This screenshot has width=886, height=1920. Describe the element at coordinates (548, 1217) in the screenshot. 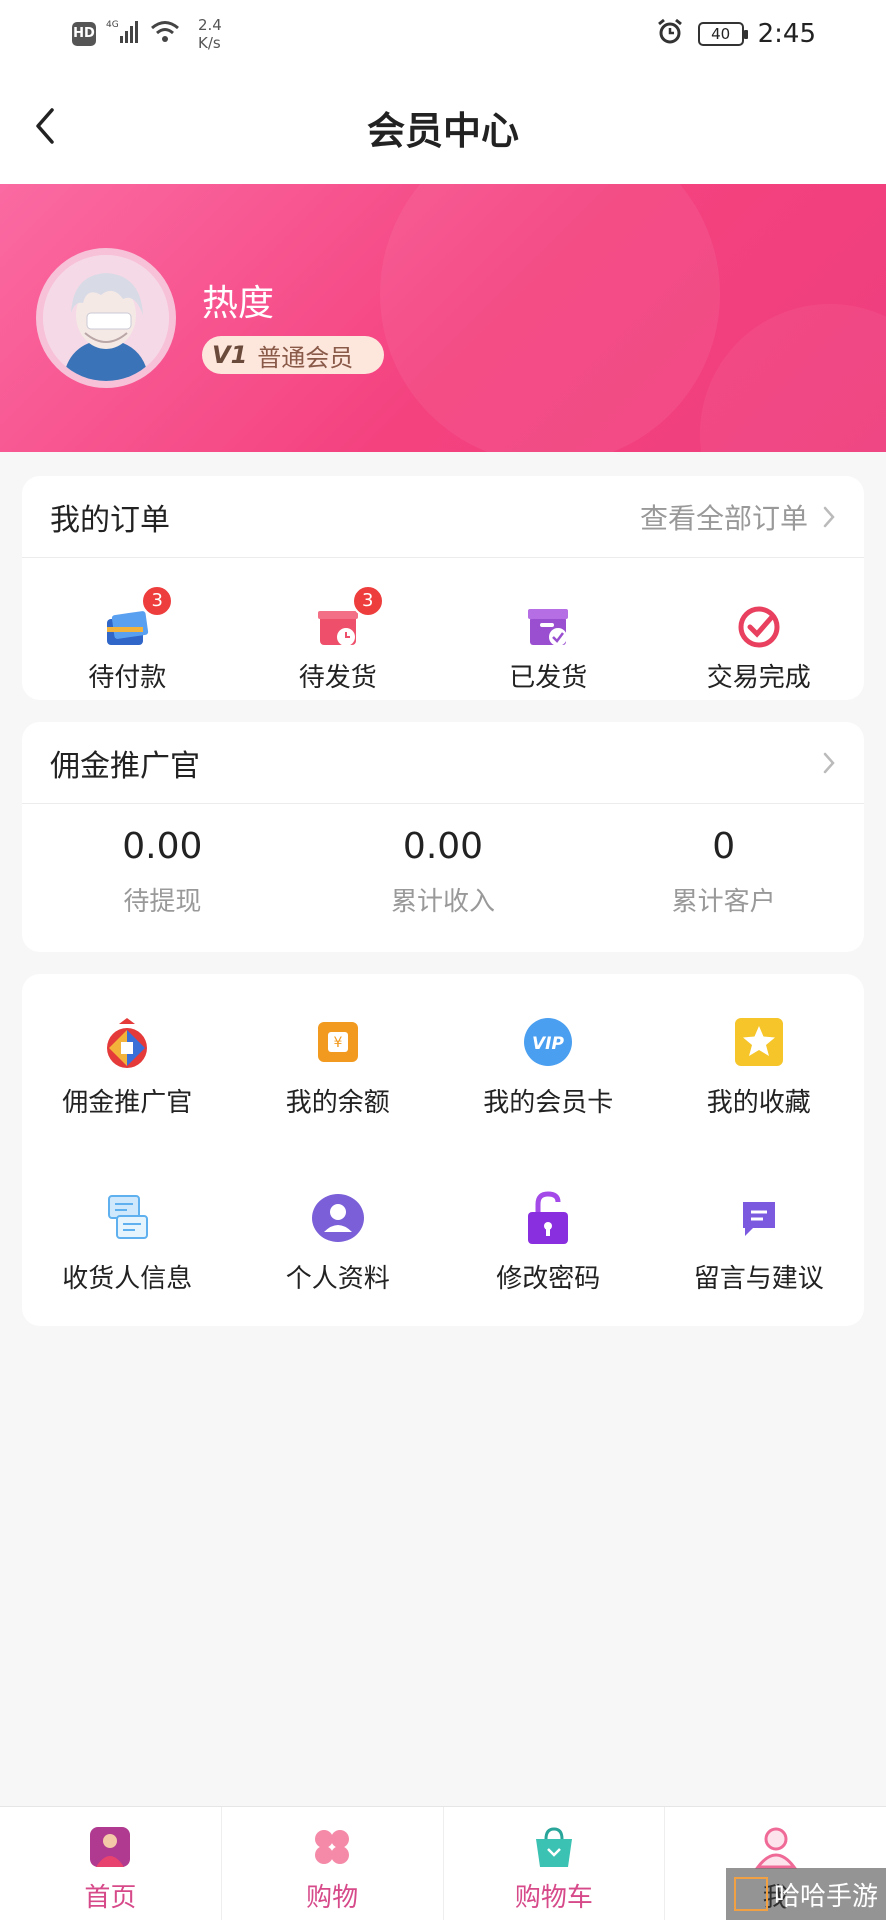

I see `lock-icon` at that location.